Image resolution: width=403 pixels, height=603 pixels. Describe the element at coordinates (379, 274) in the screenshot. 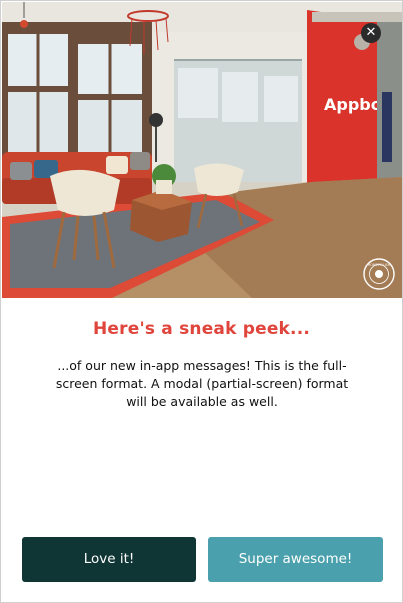

I see `homepolish-logo: HOMEPOLISH` at that location.